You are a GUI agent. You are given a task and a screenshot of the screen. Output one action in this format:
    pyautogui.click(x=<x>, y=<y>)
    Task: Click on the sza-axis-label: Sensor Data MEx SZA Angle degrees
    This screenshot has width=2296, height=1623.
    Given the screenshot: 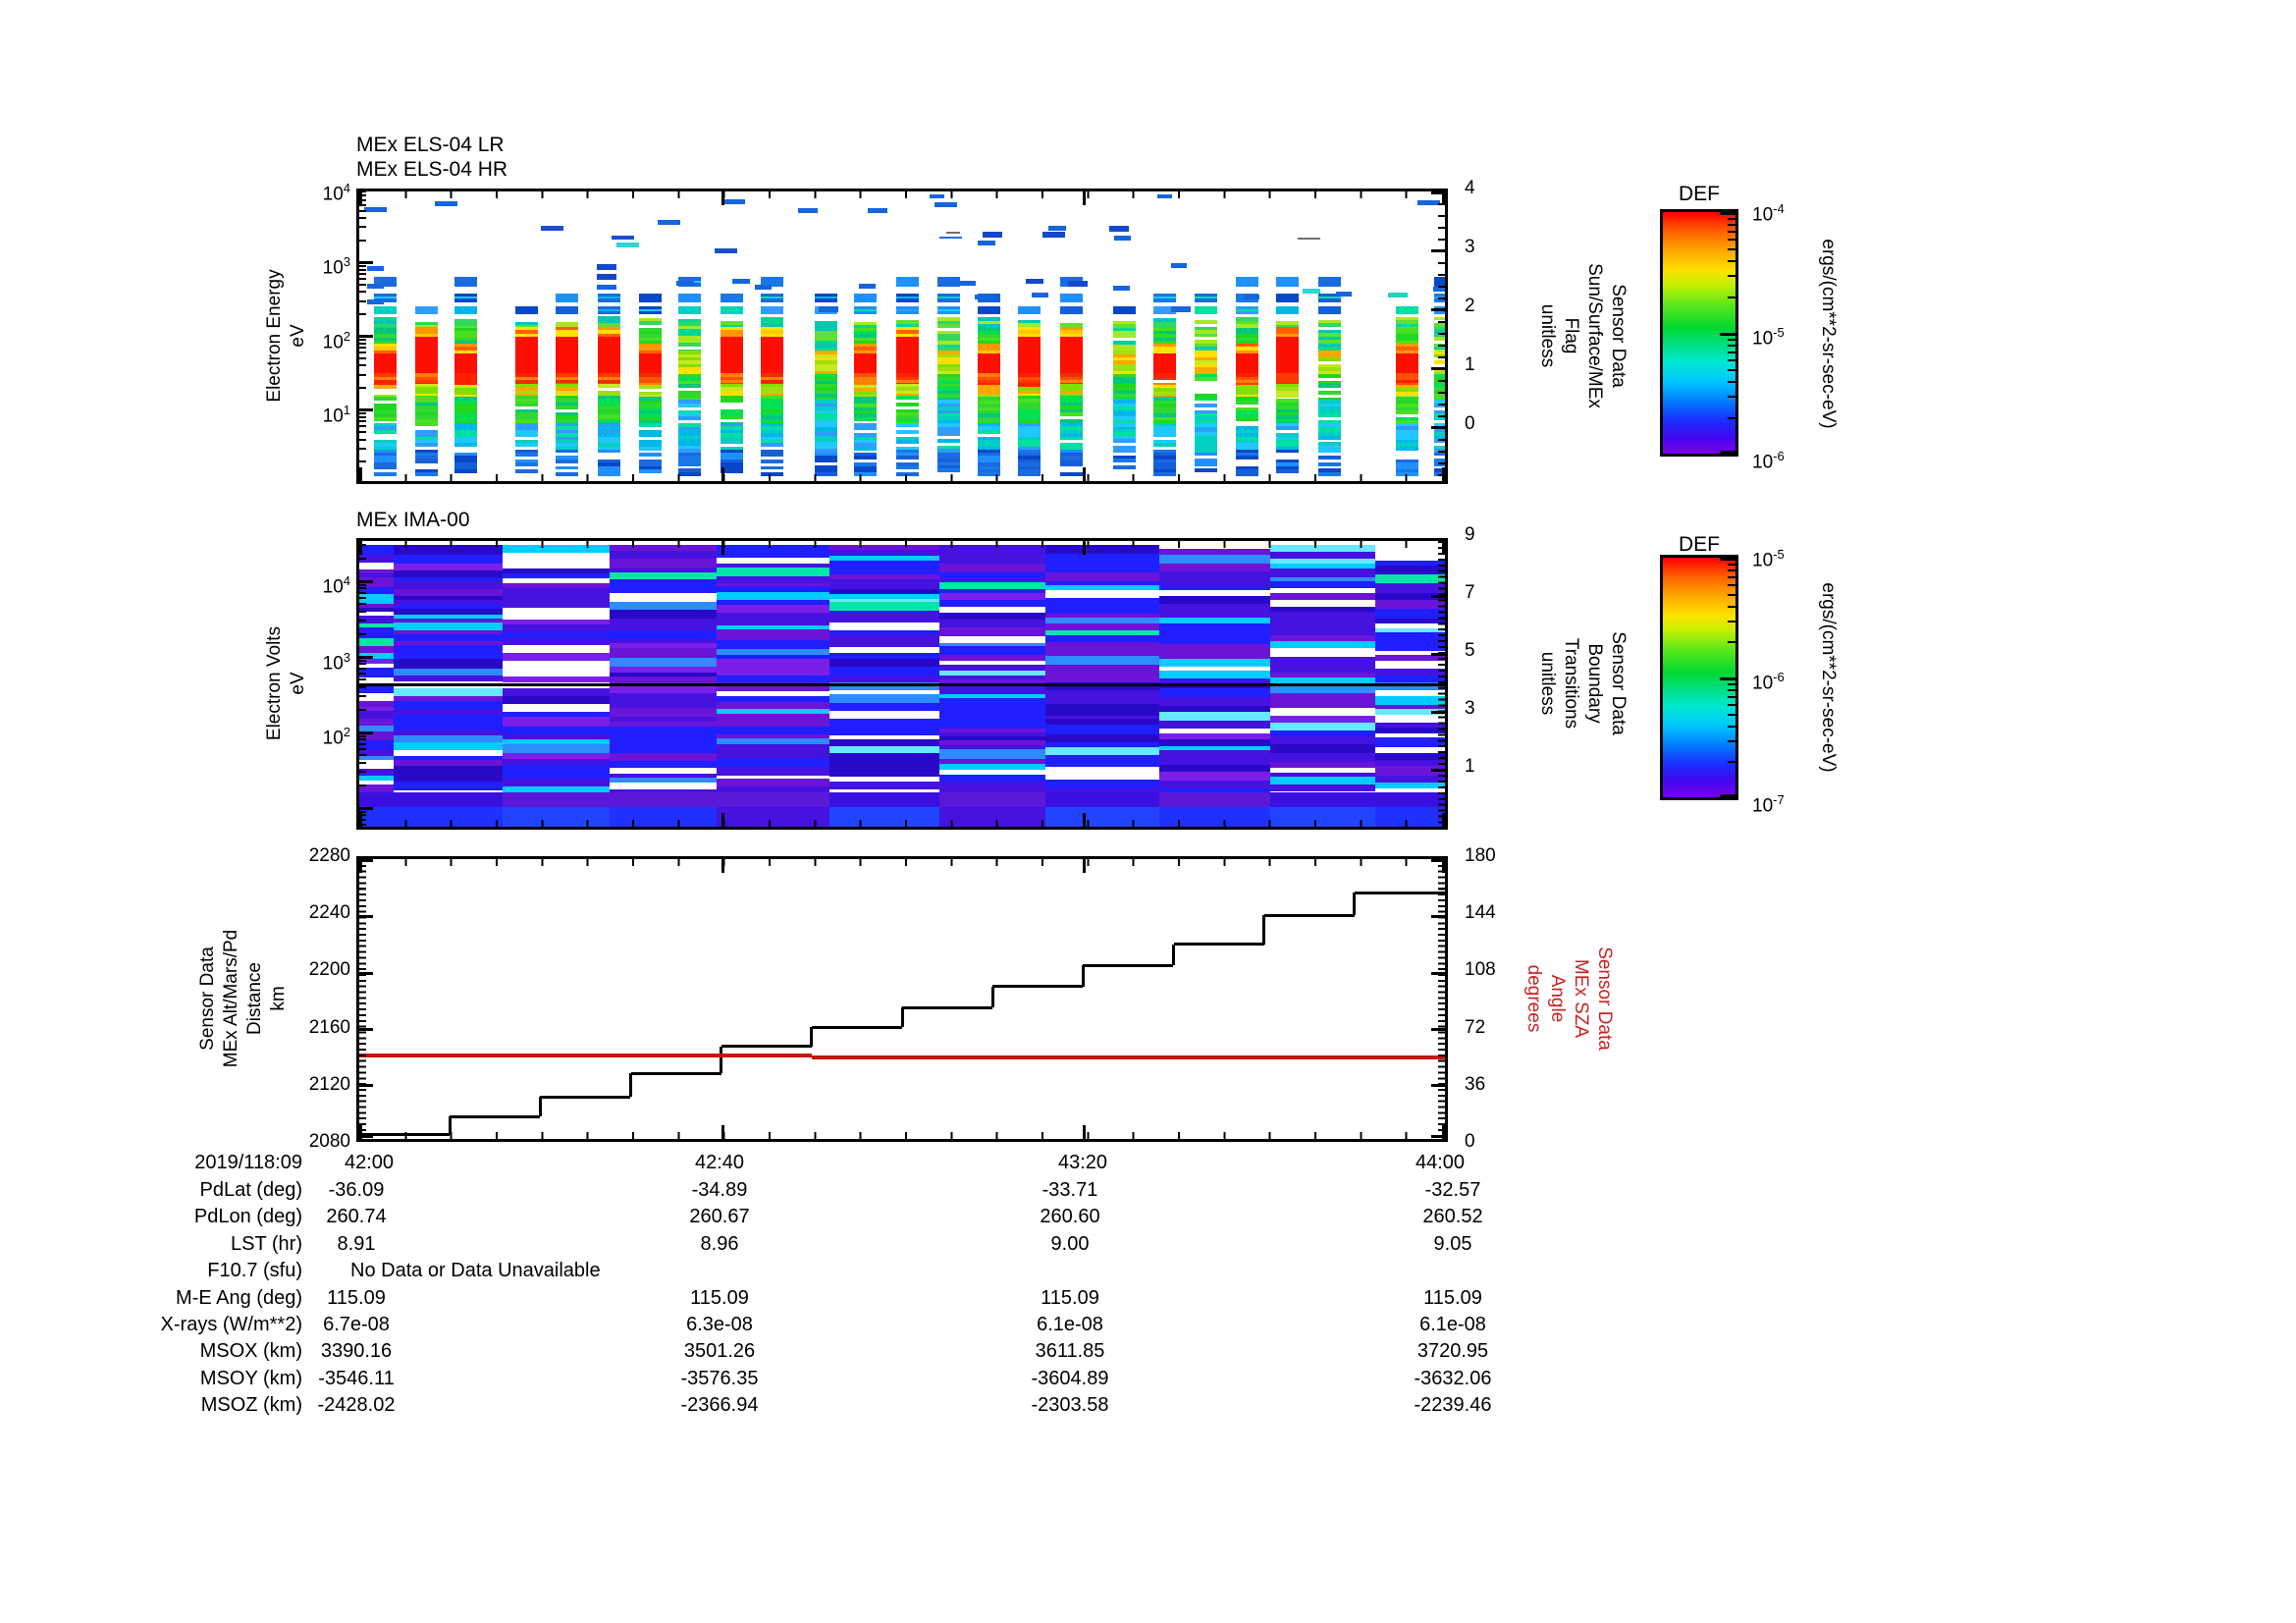 What is the action you would take?
    pyautogui.click(x=1569, y=999)
    